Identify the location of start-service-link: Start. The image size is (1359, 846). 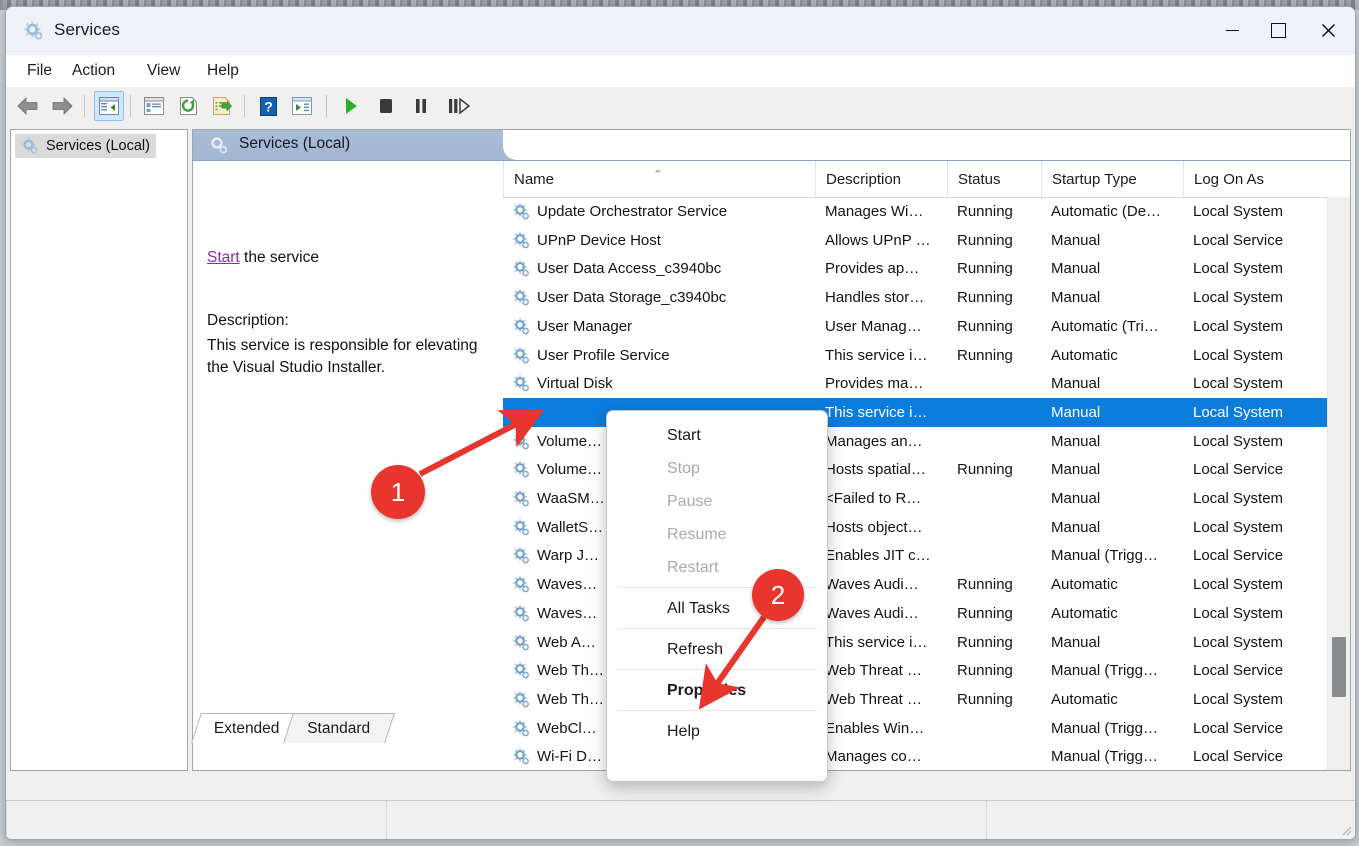
(223, 257).